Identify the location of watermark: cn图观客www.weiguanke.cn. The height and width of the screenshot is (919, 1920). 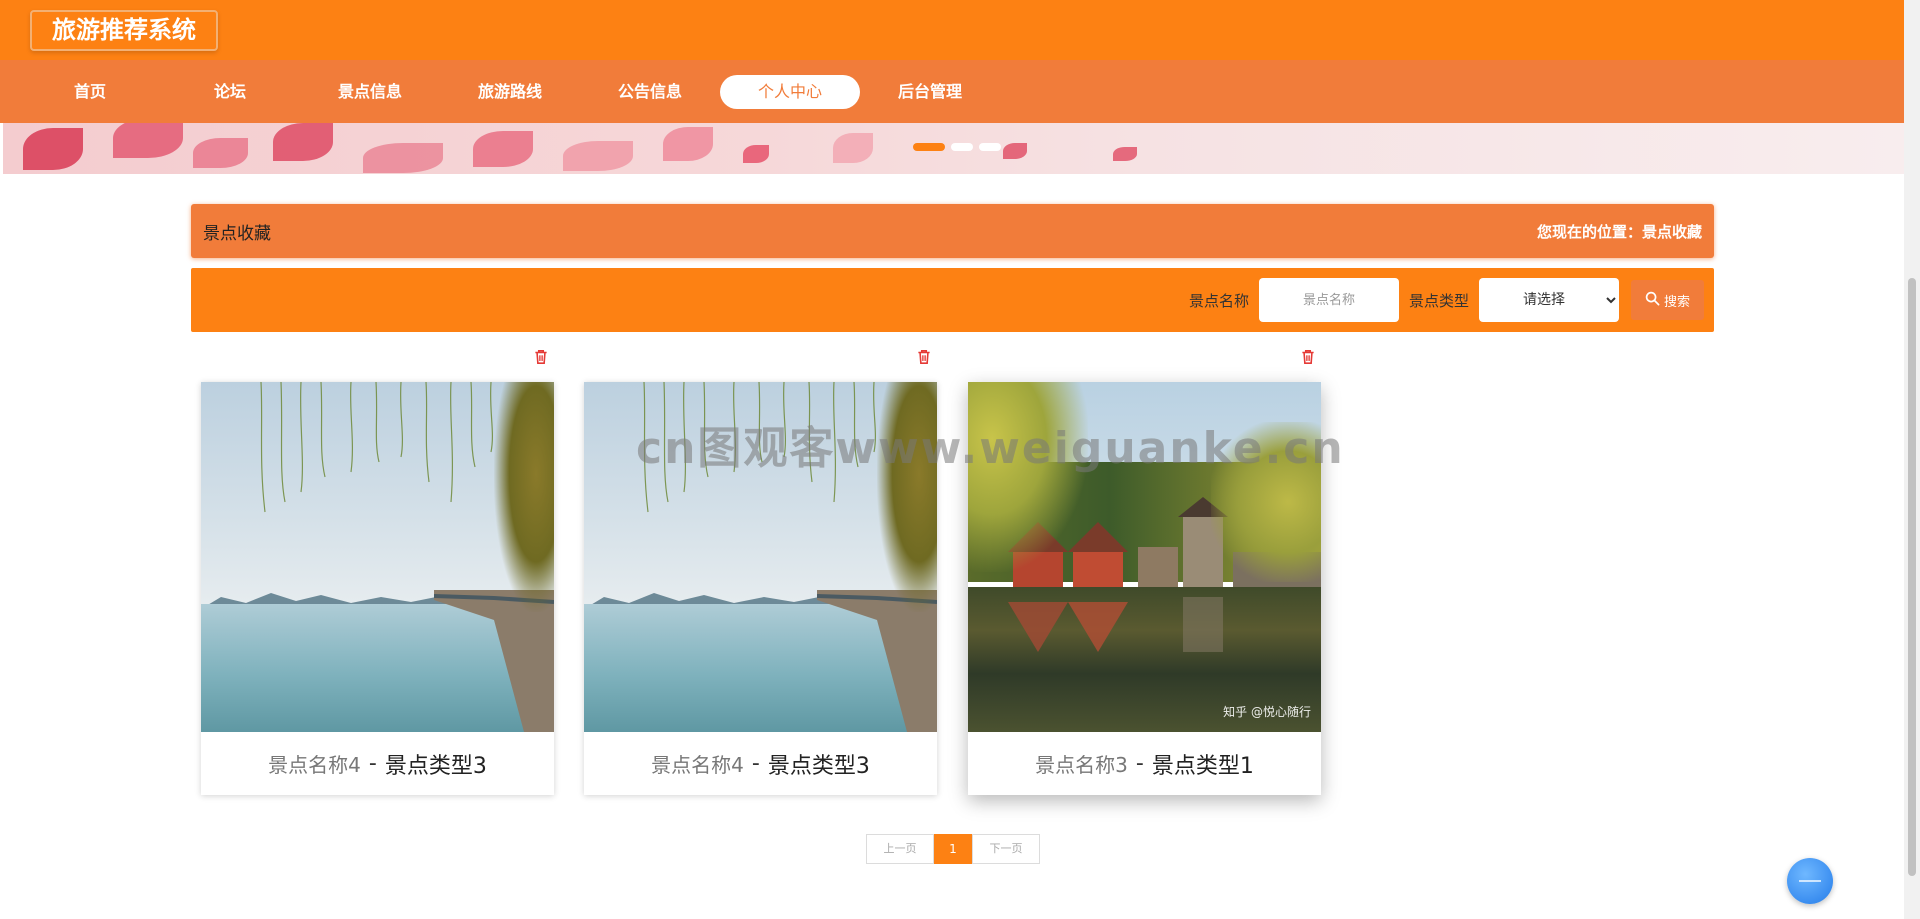
(990, 448).